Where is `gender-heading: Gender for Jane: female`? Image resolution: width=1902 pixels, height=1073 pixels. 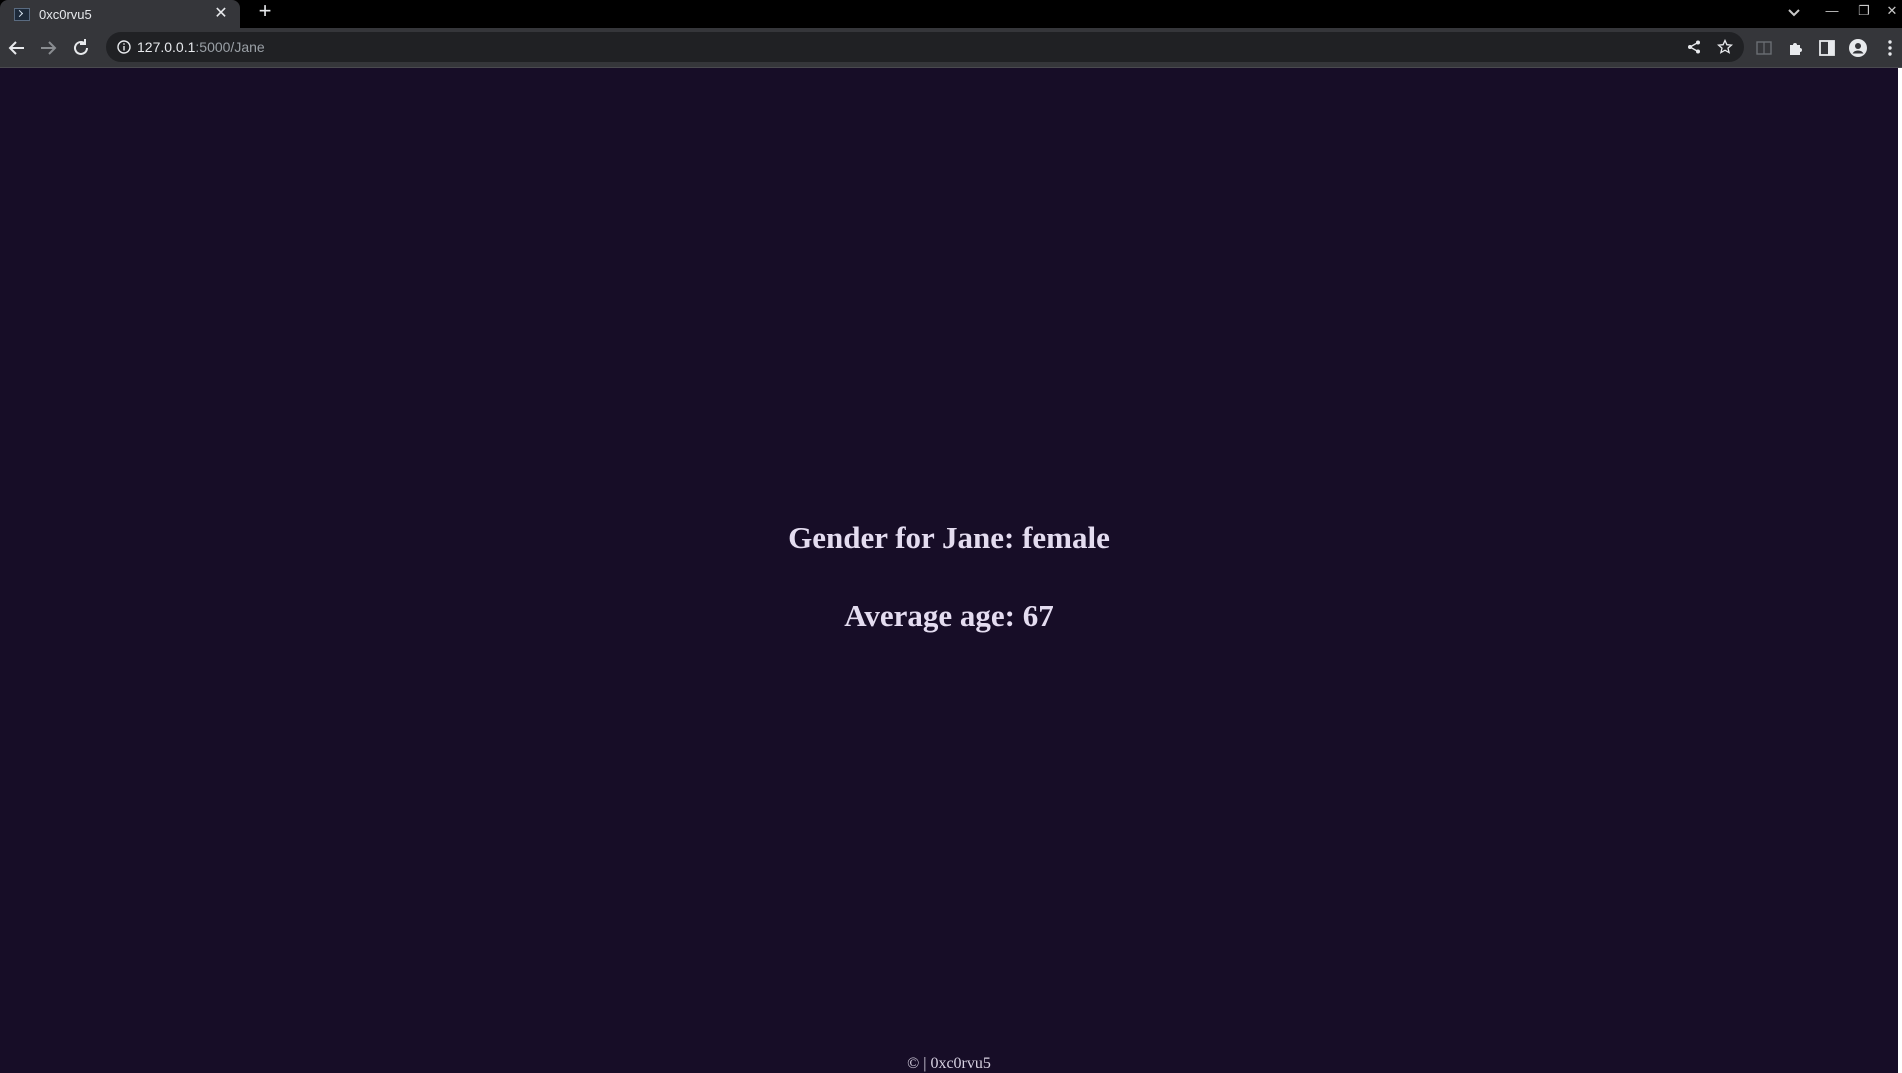 gender-heading: Gender for Jane: female is located at coordinates (949, 537).